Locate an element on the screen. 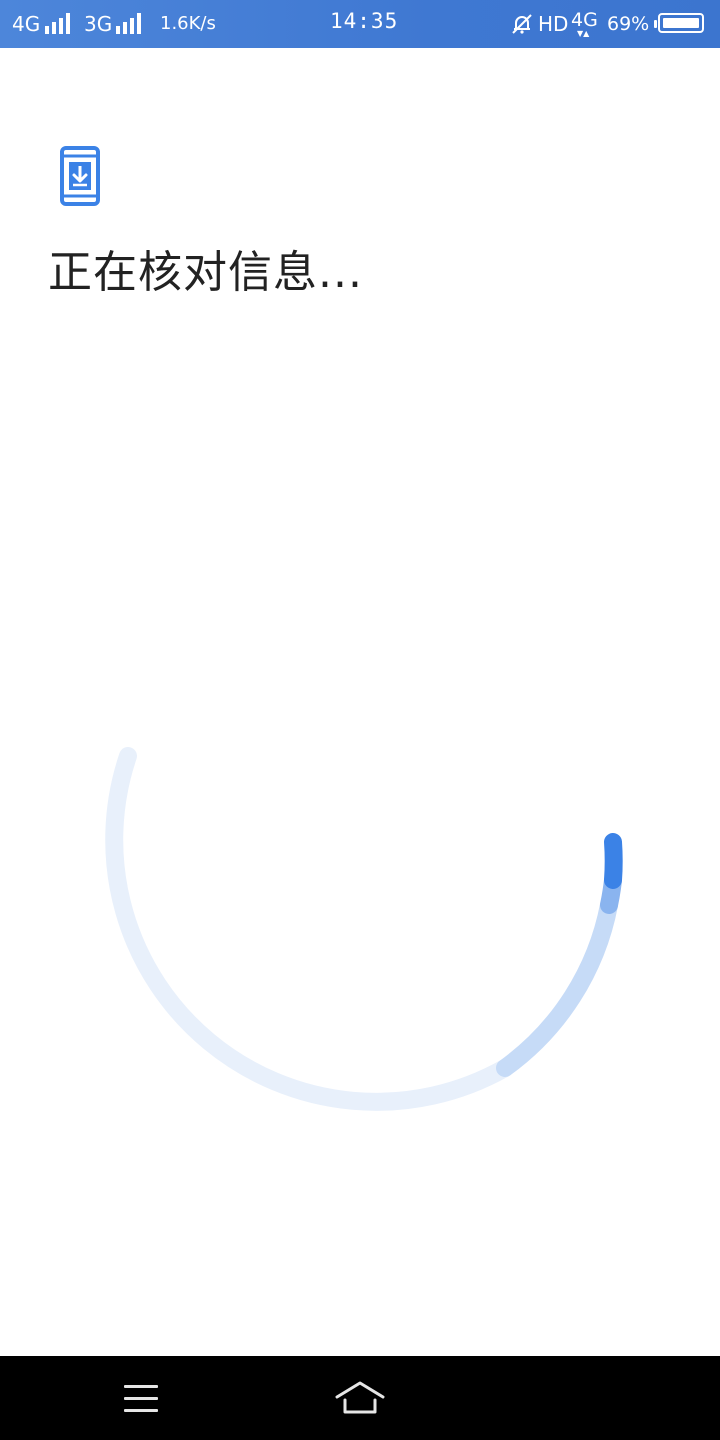 The width and height of the screenshot is (720, 1440). network-type-2: 3G is located at coordinates (98, 24).